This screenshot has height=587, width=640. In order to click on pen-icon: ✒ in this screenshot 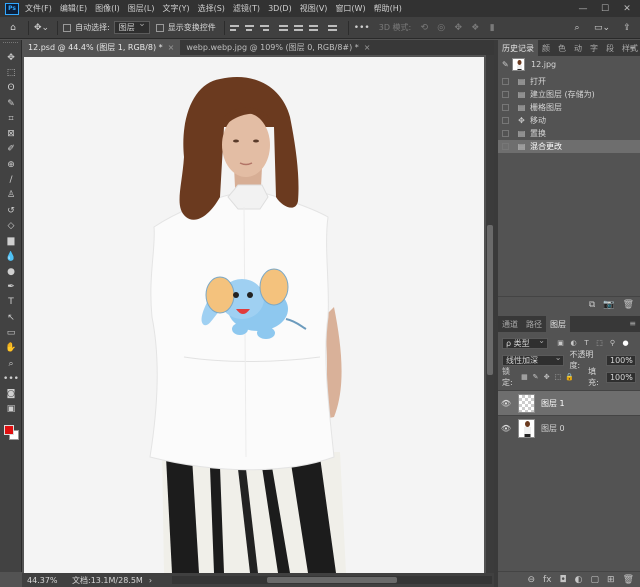, I will do `click(11, 286)`.